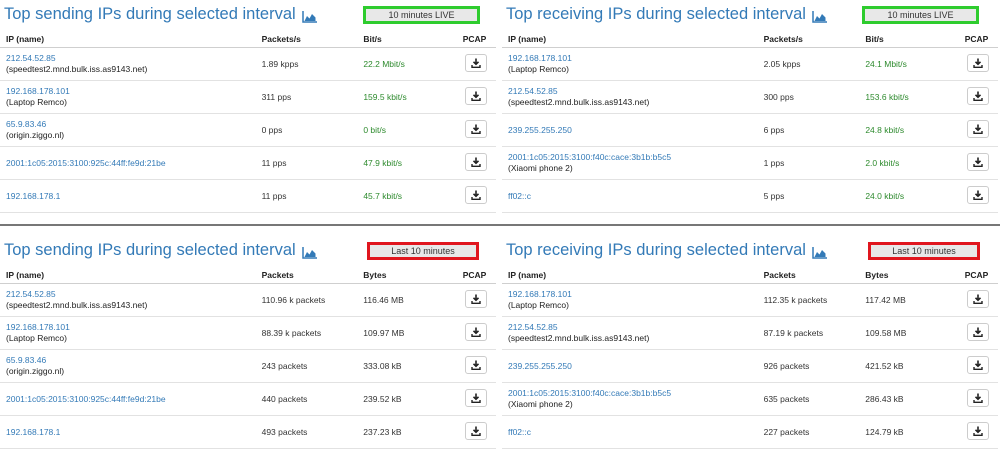 This screenshot has height=458, width=1000. What do you see at coordinates (500, 225) in the screenshot?
I see `section-divider` at bounding box center [500, 225].